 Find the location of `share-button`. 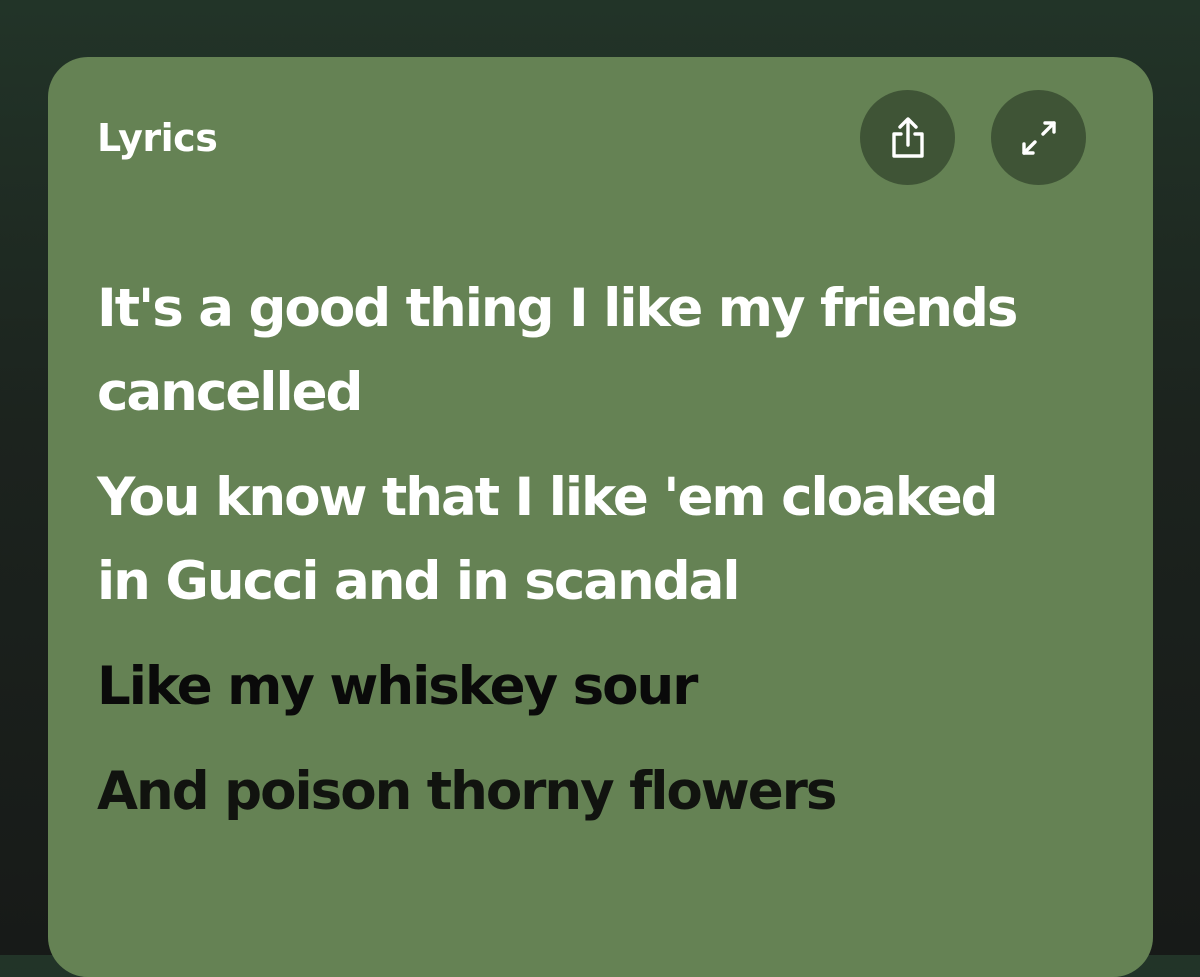

share-button is located at coordinates (907, 137).